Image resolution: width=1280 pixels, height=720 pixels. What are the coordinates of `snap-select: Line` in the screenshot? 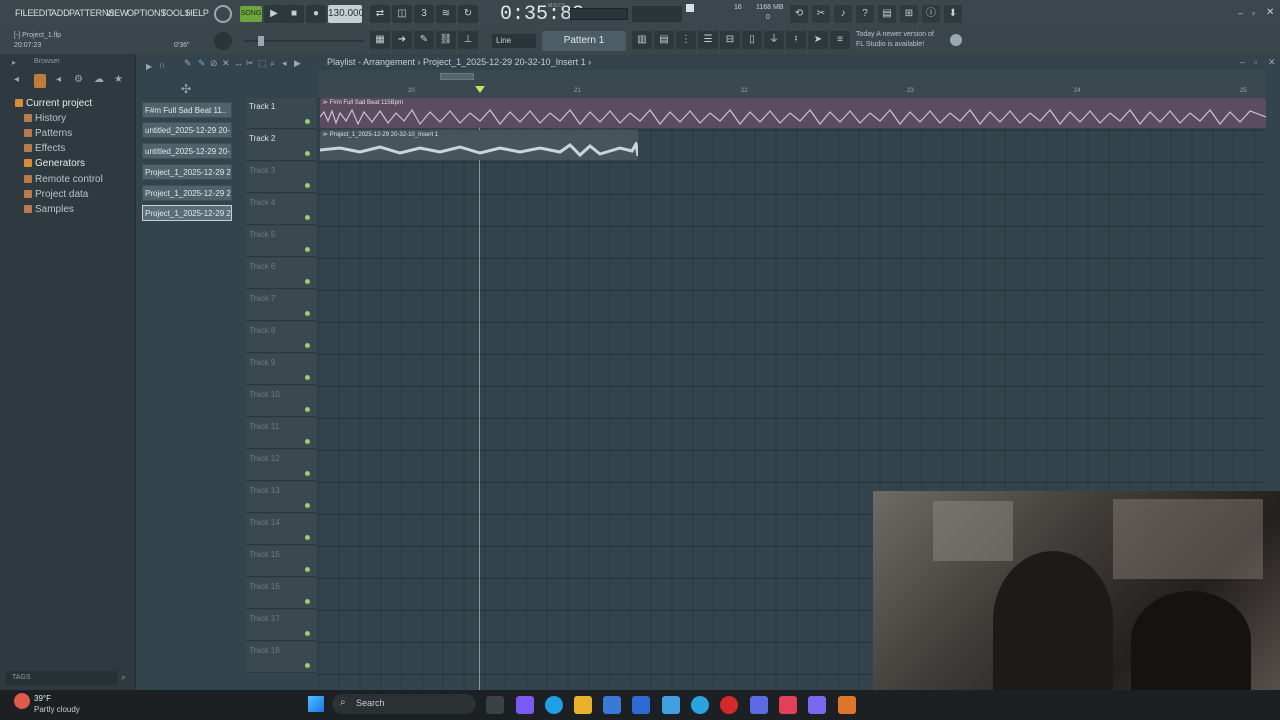 It's located at (514, 41).